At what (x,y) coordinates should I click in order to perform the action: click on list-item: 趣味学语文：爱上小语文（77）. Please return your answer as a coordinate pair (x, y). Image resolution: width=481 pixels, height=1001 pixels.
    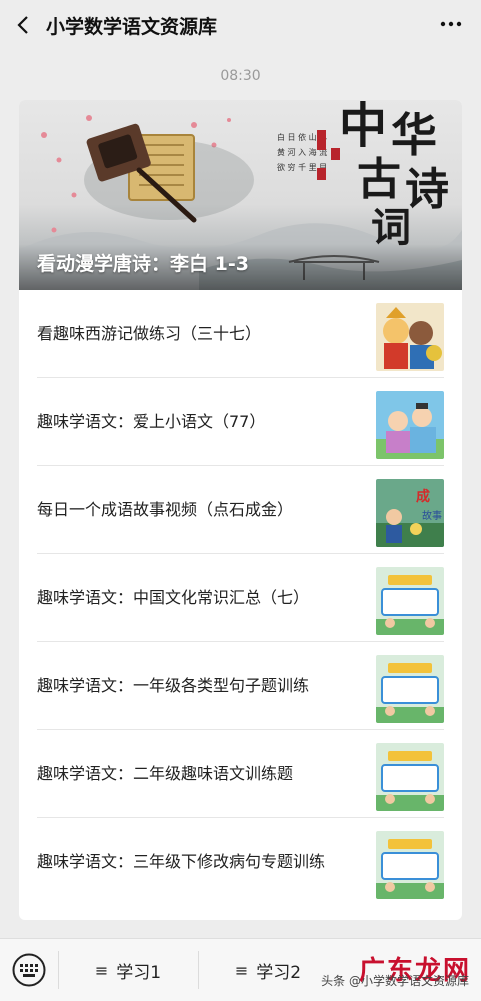
    Looking at the image, I should click on (240, 422).